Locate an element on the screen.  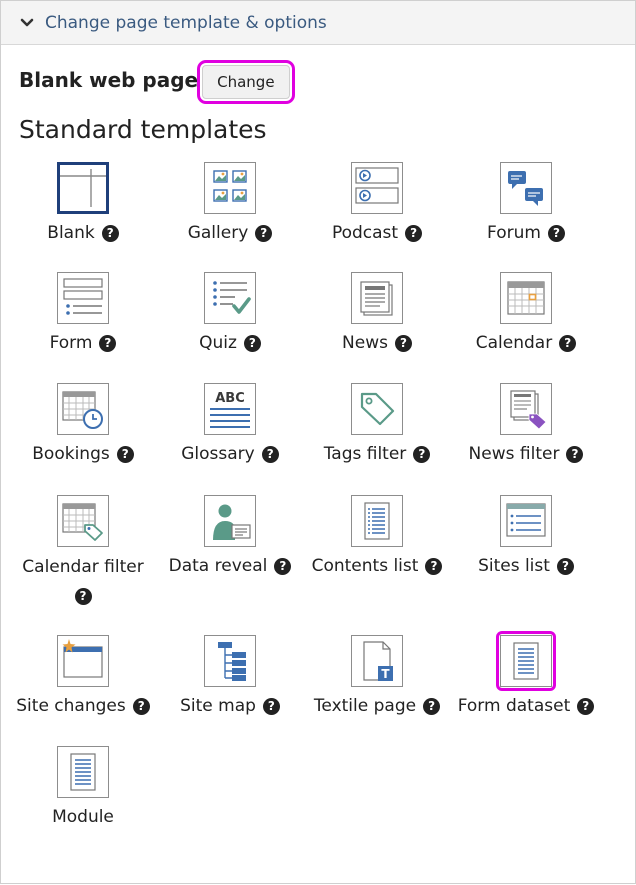
template-caption: Site map? is located at coordinates (230, 706).